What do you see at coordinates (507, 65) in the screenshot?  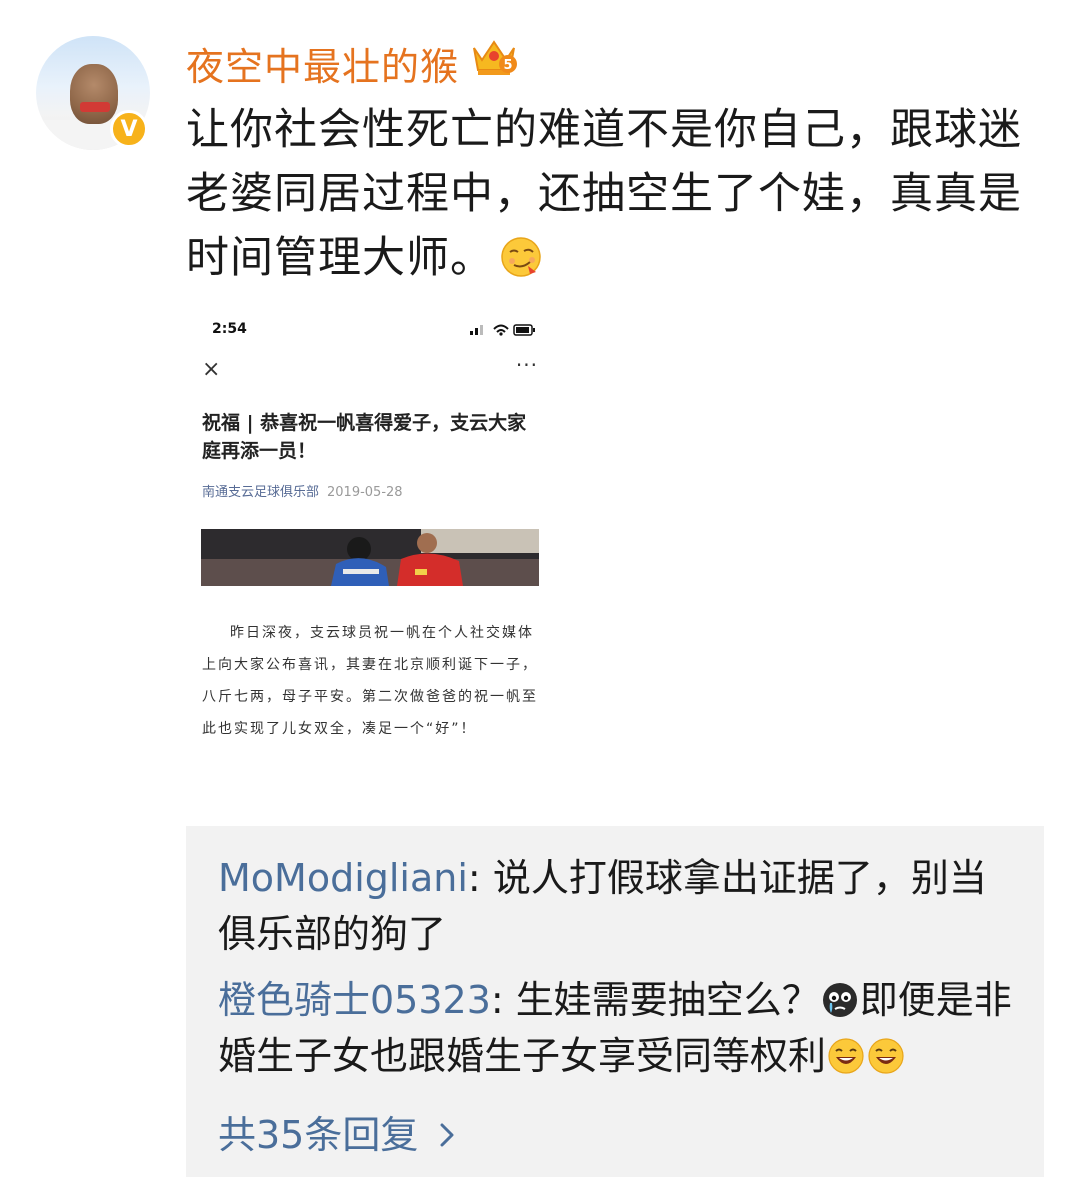 I see `crown-level: 5` at bounding box center [507, 65].